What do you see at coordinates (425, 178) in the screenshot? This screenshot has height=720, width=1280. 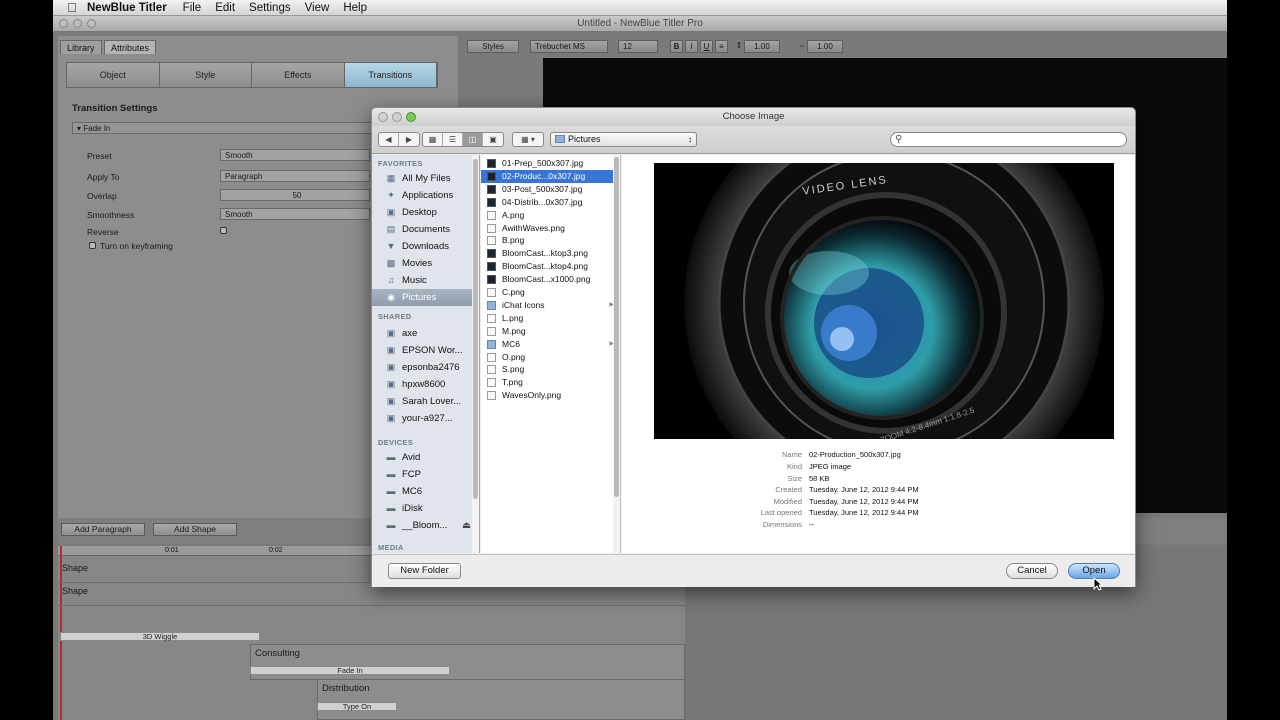 I see `sidebar-item-all-my-files: ▦ All My Files` at bounding box center [425, 178].